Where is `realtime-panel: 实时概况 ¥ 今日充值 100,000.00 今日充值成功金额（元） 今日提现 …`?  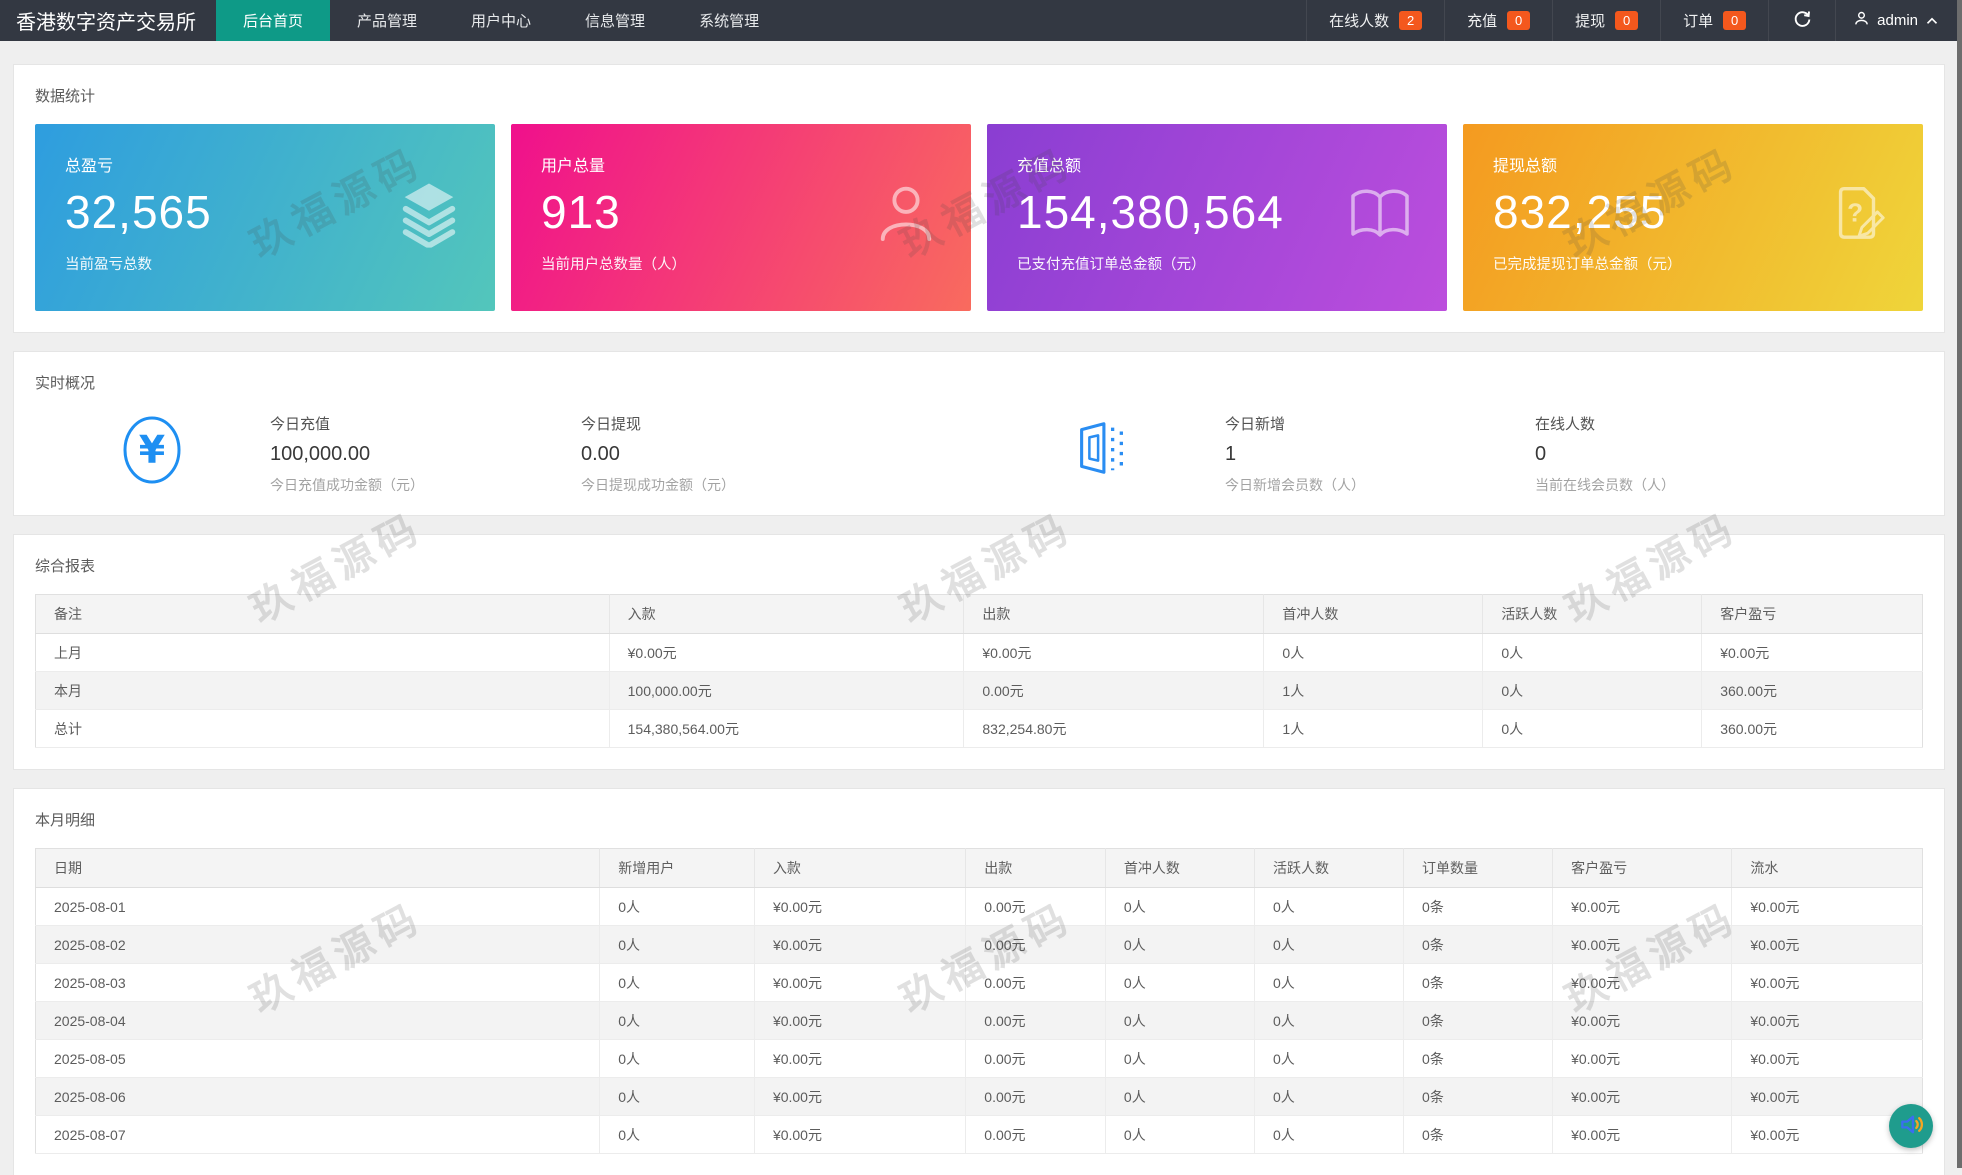
realtime-panel: 实时概况 ¥ 今日充值 100,000.00 今日充值成功金额（元） 今日提现 … is located at coordinates (979, 433).